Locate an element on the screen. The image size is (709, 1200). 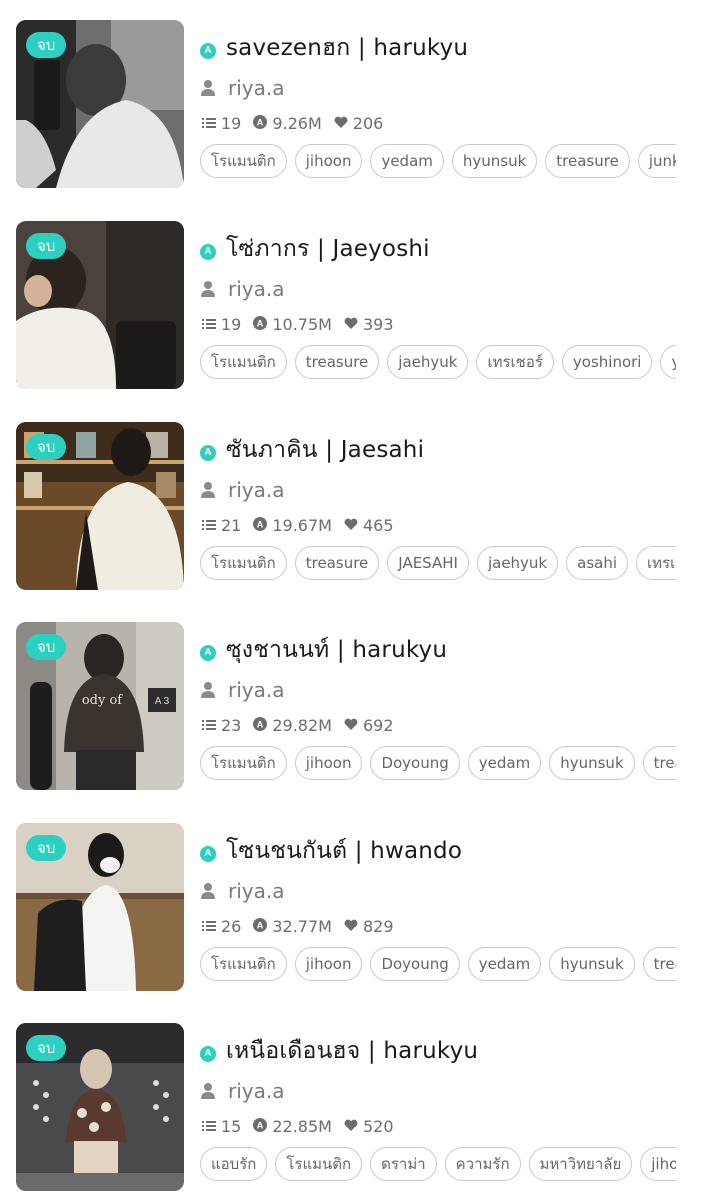
view-count: 32.77M is located at coordinates (302, 926).